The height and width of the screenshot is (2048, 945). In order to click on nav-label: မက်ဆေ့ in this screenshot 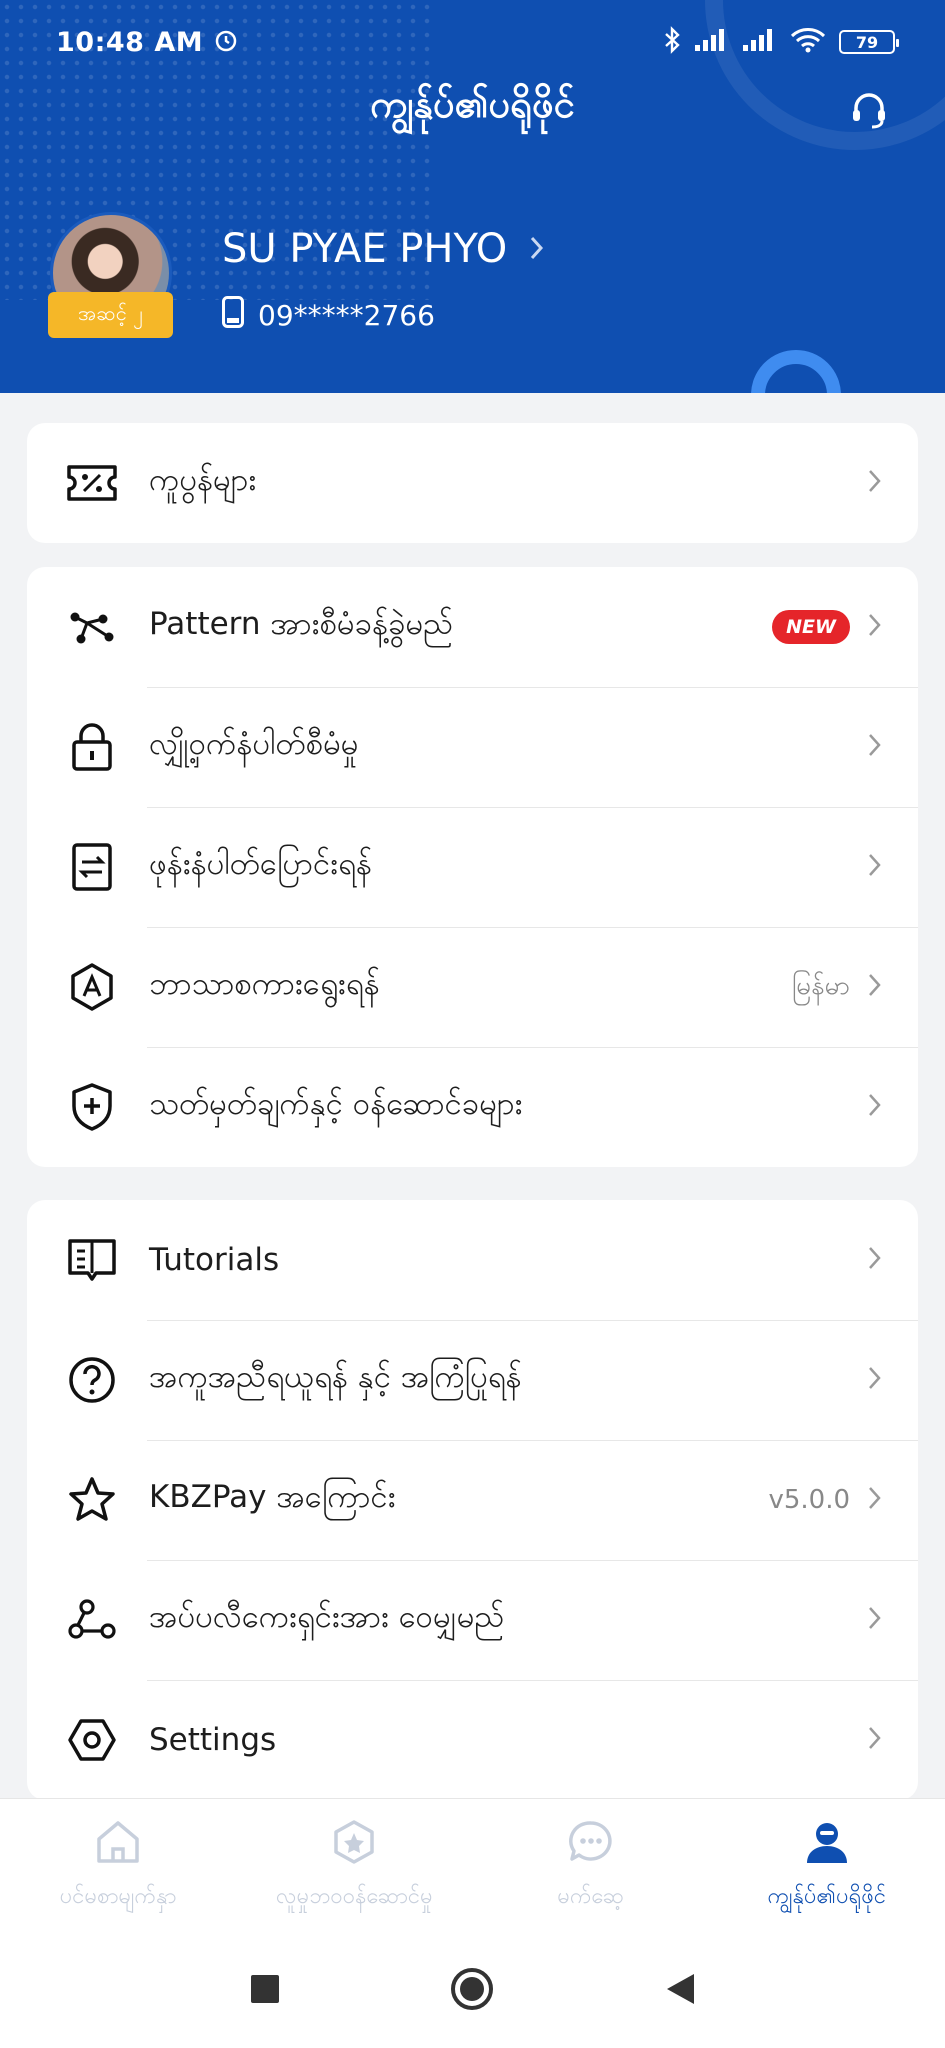, I will do `click(590, 1896)`.